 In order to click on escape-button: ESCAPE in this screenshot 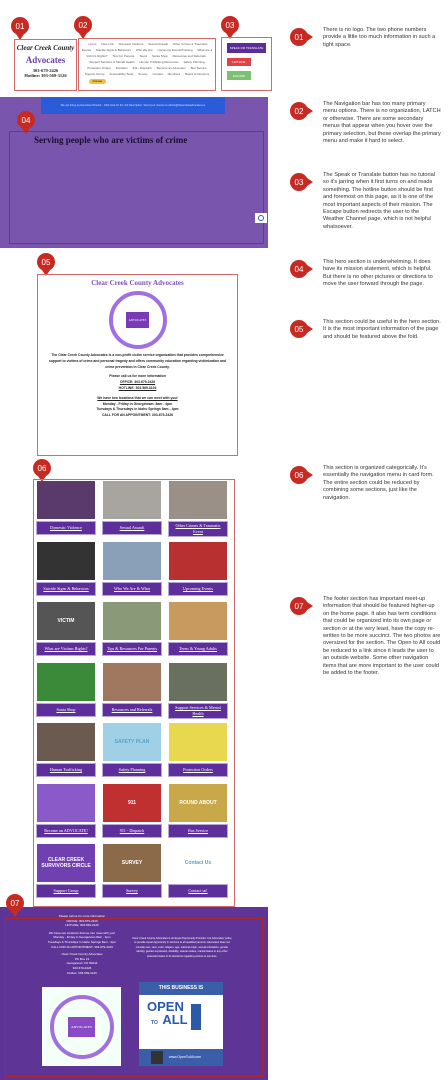, I will do `click(239, 75)`.